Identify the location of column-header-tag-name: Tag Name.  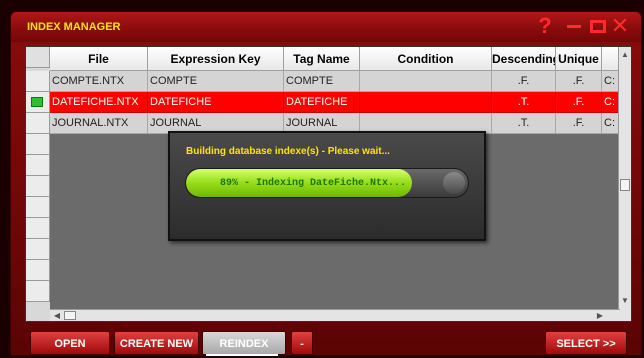
(322, 59).